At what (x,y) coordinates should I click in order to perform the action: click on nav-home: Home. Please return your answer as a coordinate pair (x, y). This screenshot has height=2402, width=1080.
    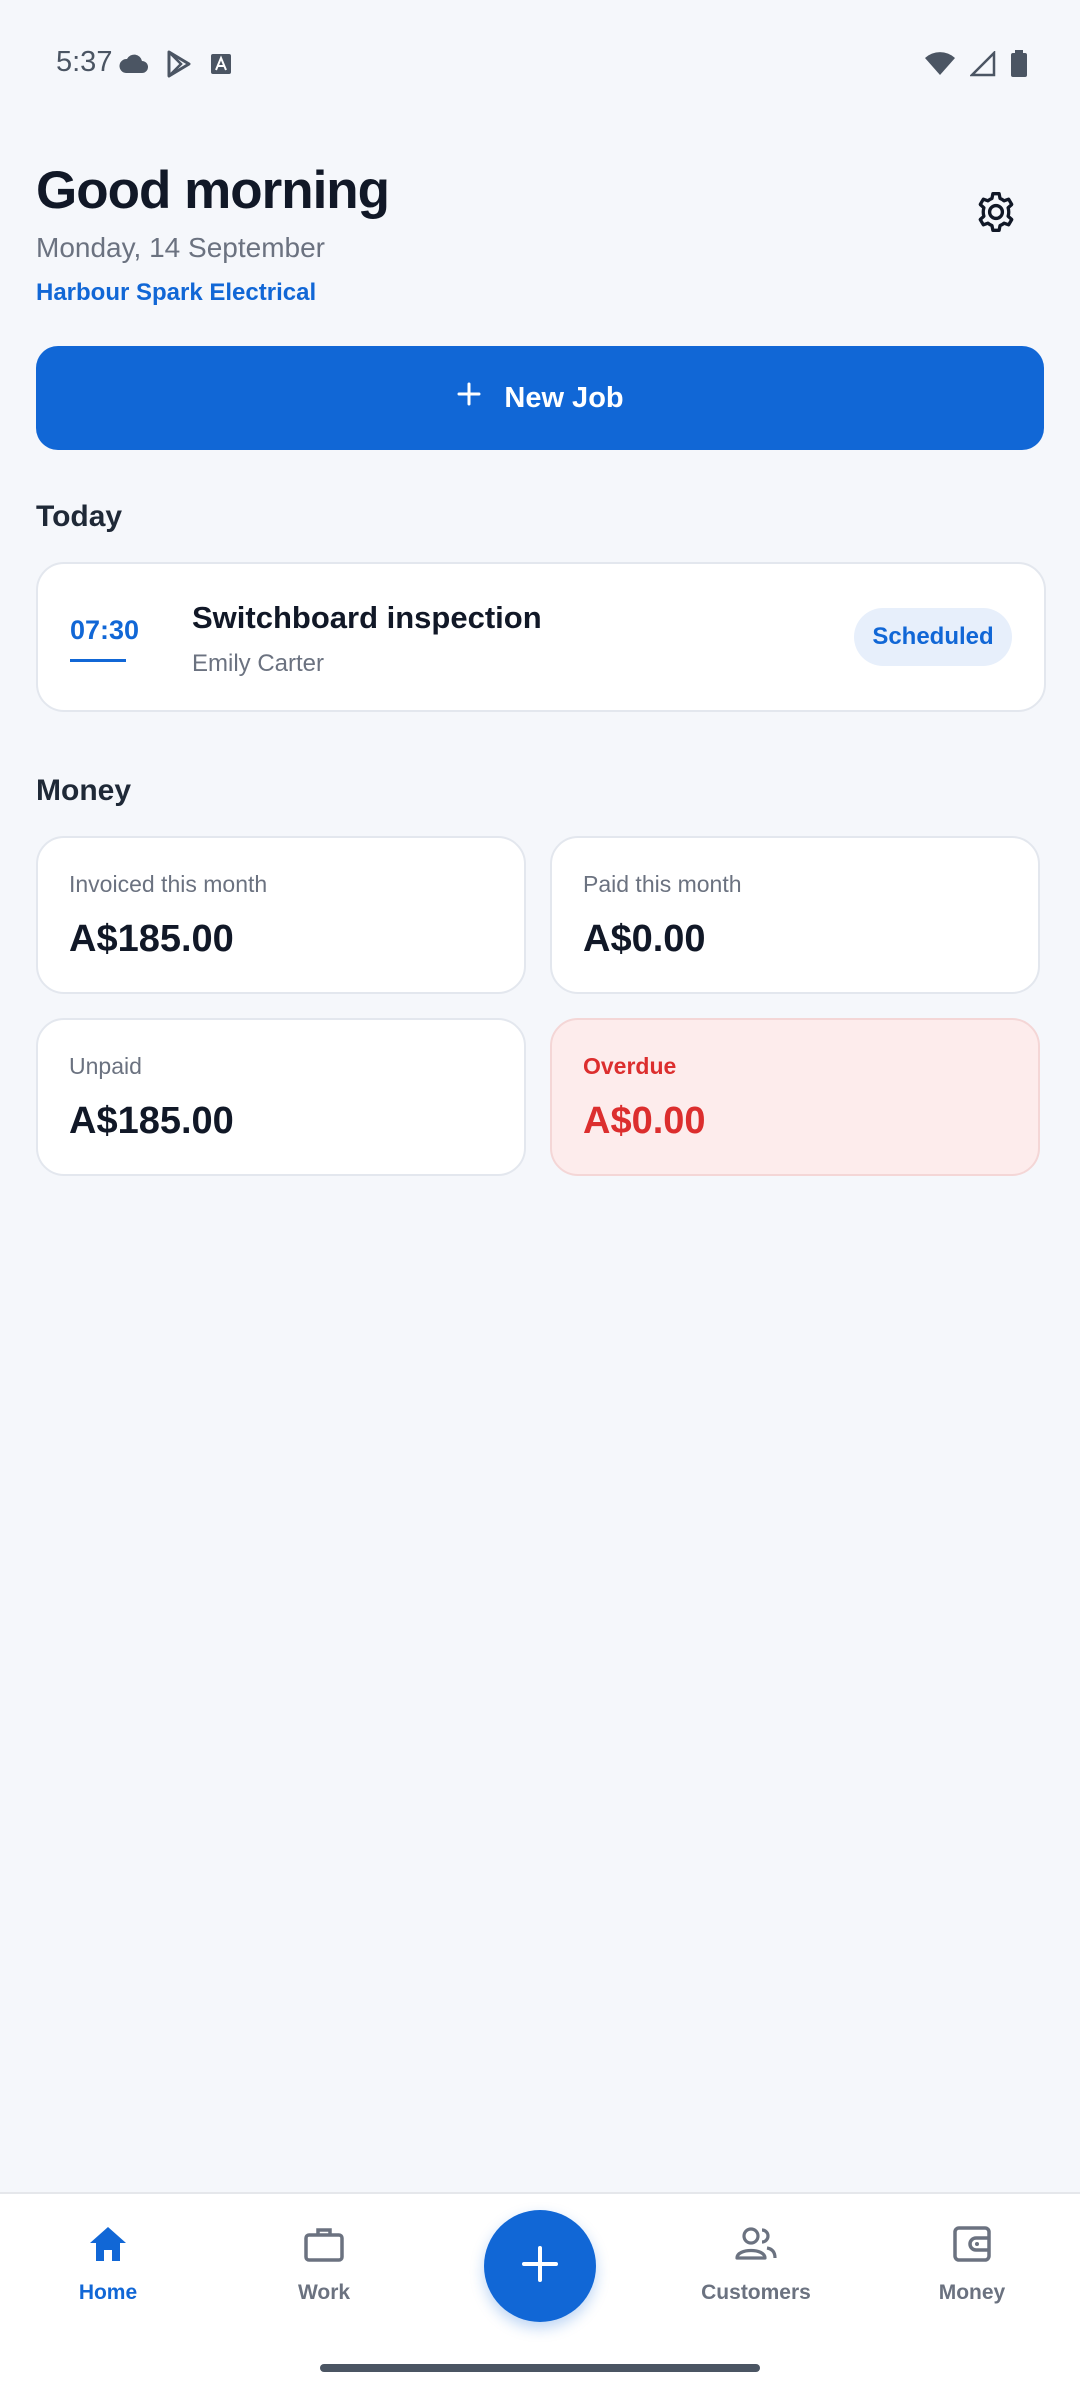
    Looking at the image, I should click on (108, 2264).